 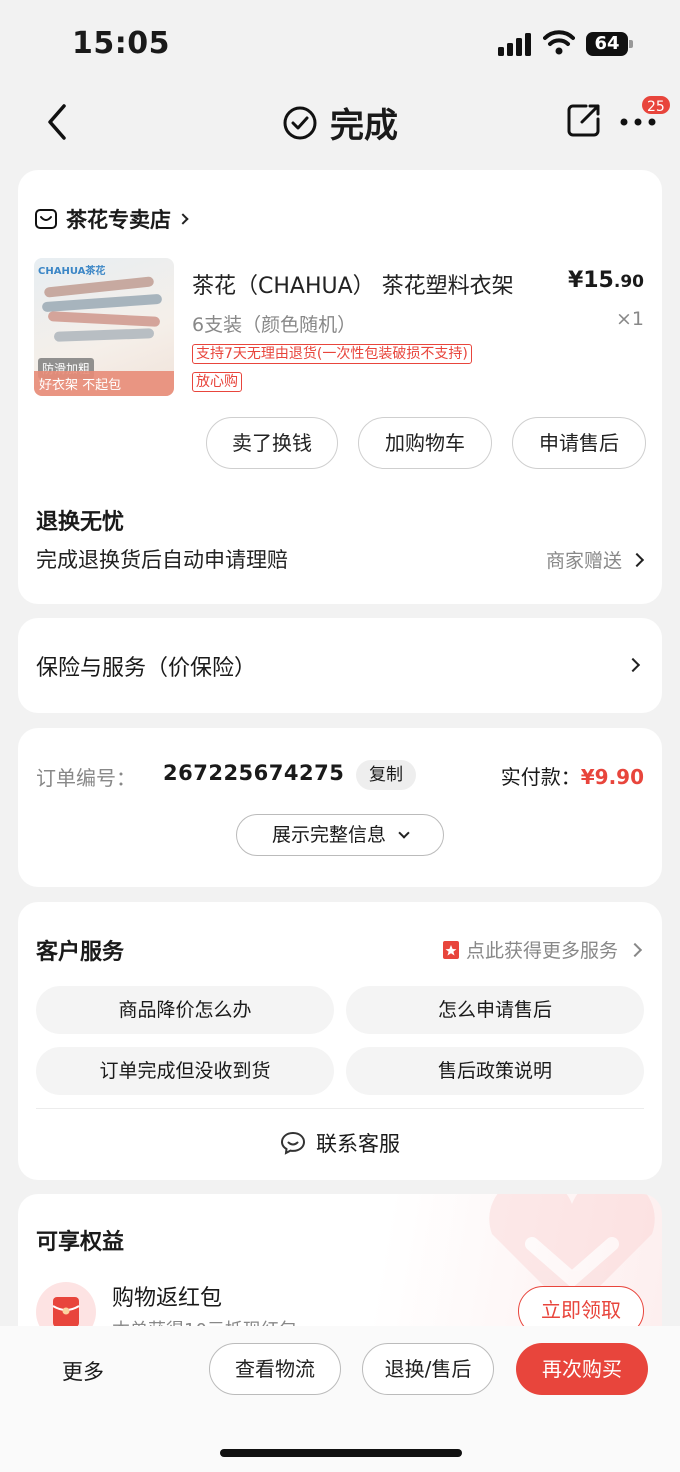 I want to click on return-after-sale-button: 退换/售后, so click(x=428, y=1369).